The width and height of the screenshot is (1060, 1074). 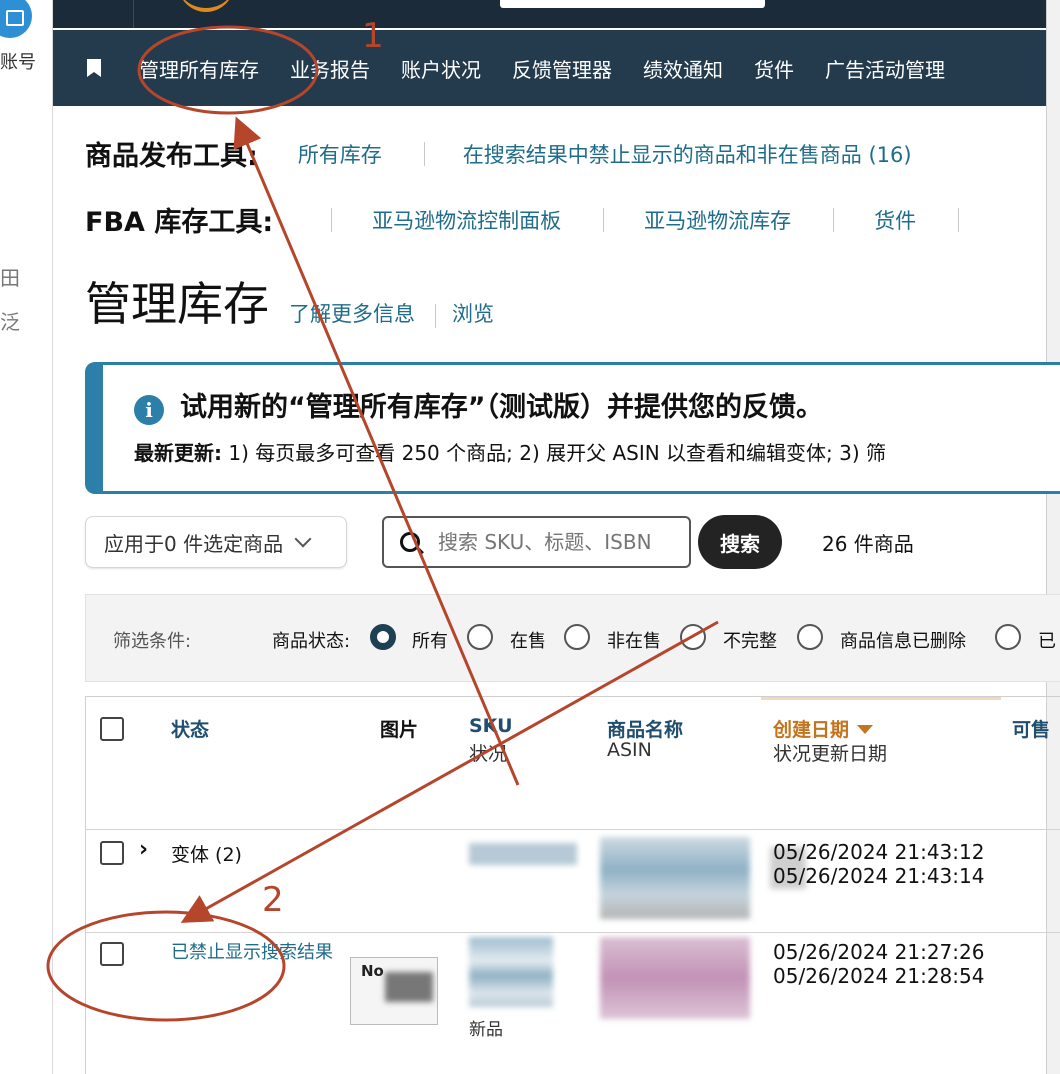 What do you see at coordinates (466, 220) in the screenshot?
I see `link-fba-dashboard: 亚马逊物流控制面板` at bounding box center [466, 220].